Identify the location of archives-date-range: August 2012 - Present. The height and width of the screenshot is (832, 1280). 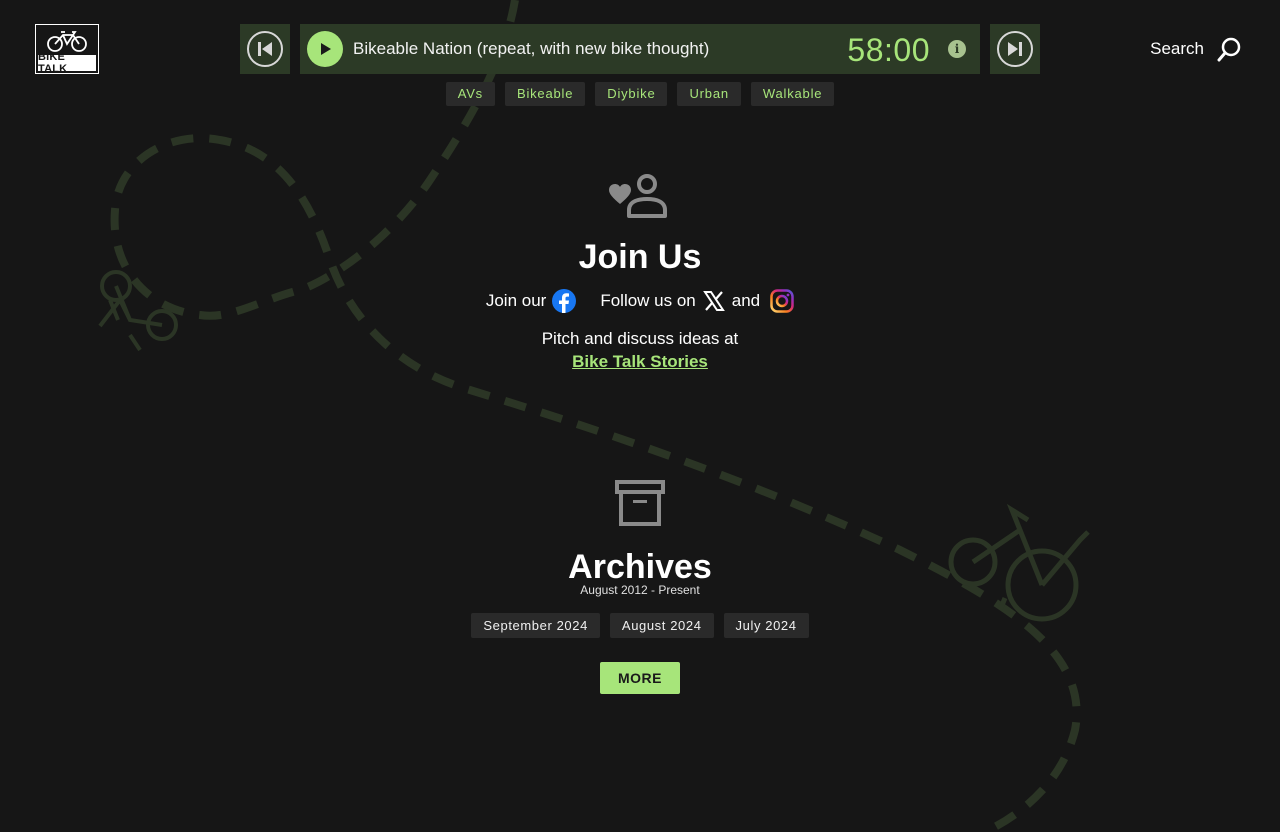
(640, 590).